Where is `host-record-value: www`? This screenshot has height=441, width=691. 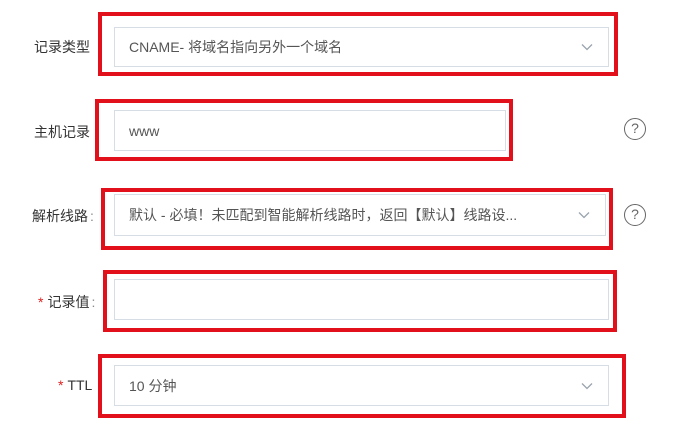
host-record-value: www is located at coordinates (144, 130).